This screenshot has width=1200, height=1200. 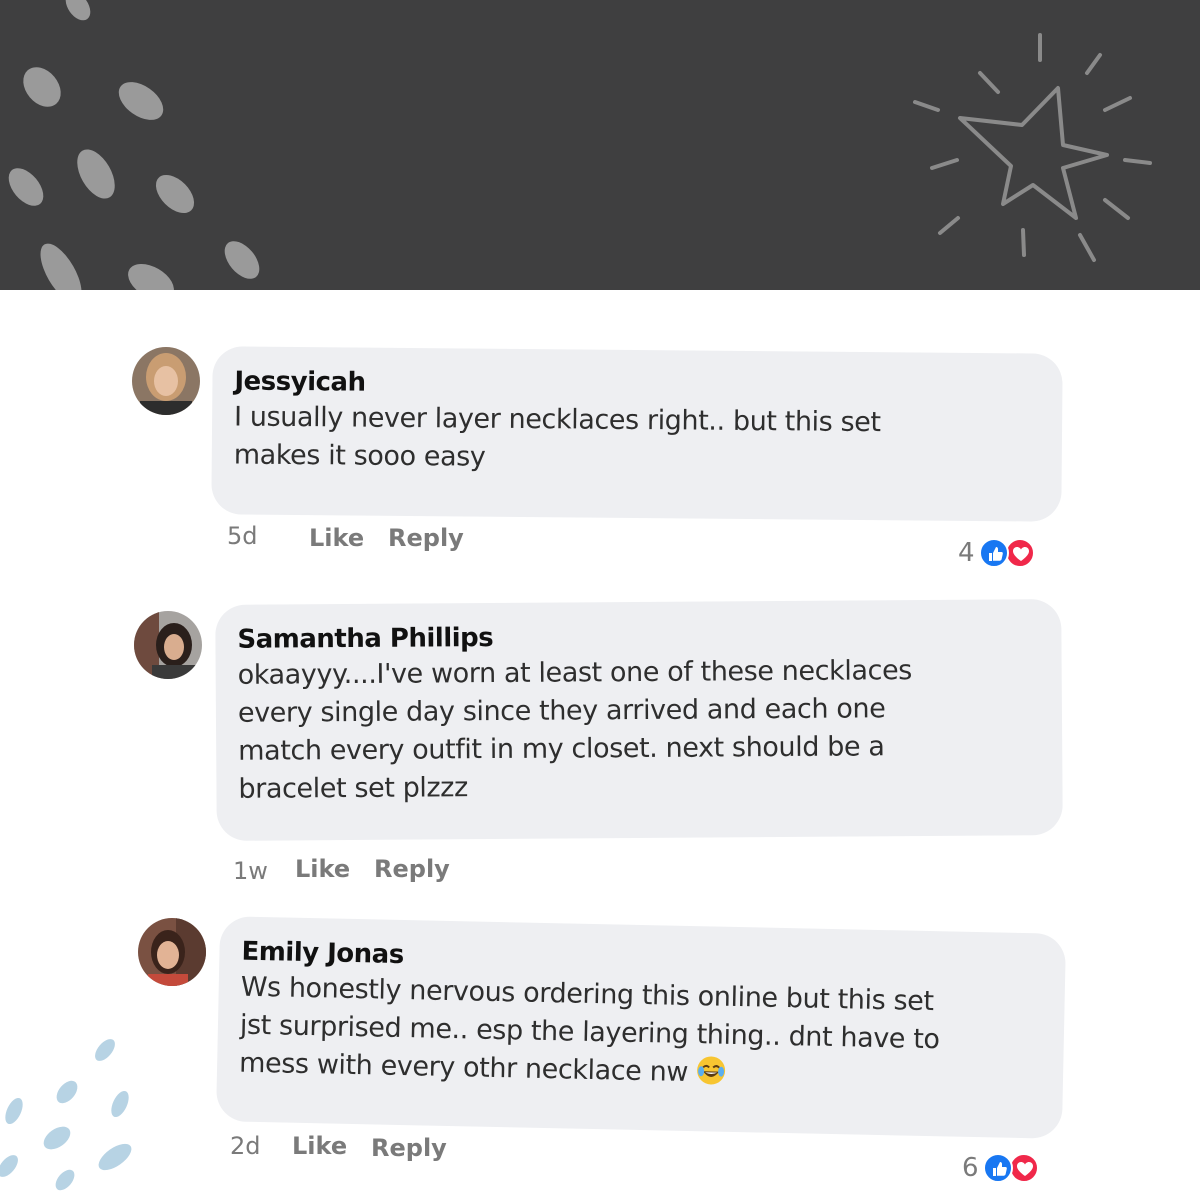 I want to click on blue-drops-decoration, so click(x=66, y=1115).